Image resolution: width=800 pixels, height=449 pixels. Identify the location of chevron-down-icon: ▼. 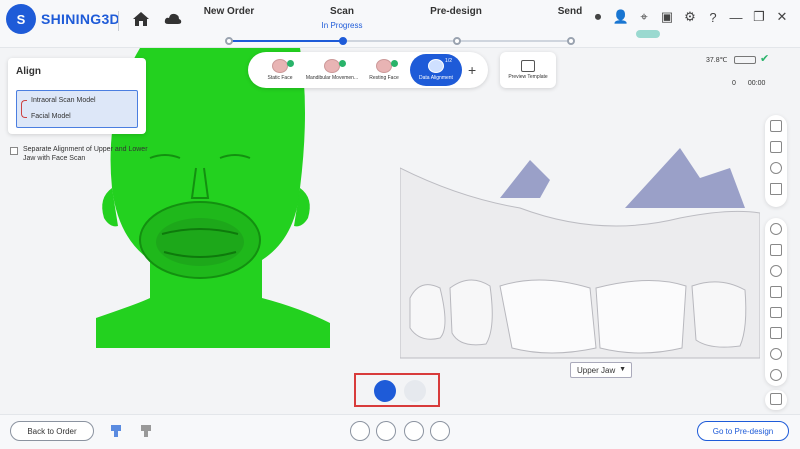
(622, 369).